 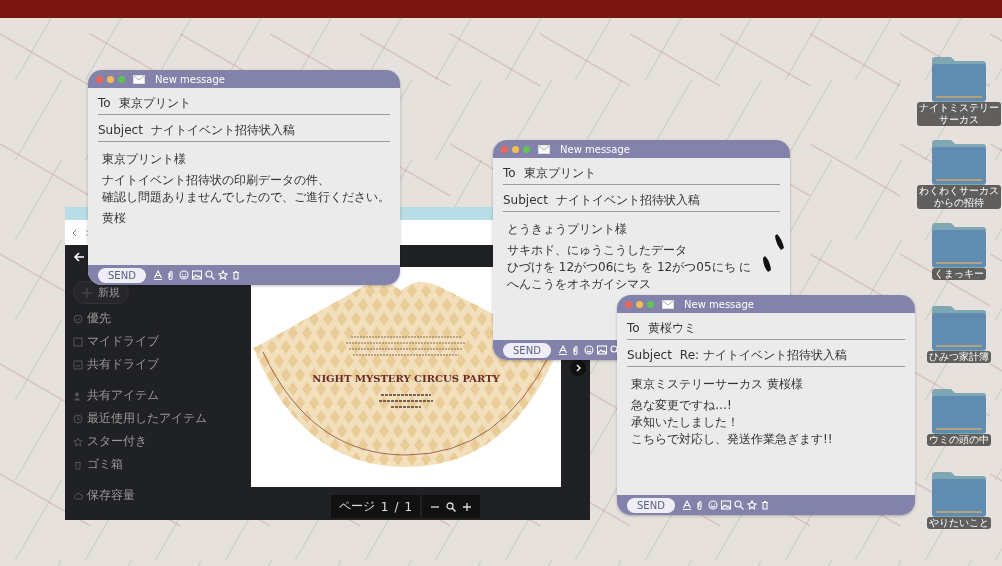 I want to click on folder-label: わくわくサーカスからの招待, so click(x=959, y=197).